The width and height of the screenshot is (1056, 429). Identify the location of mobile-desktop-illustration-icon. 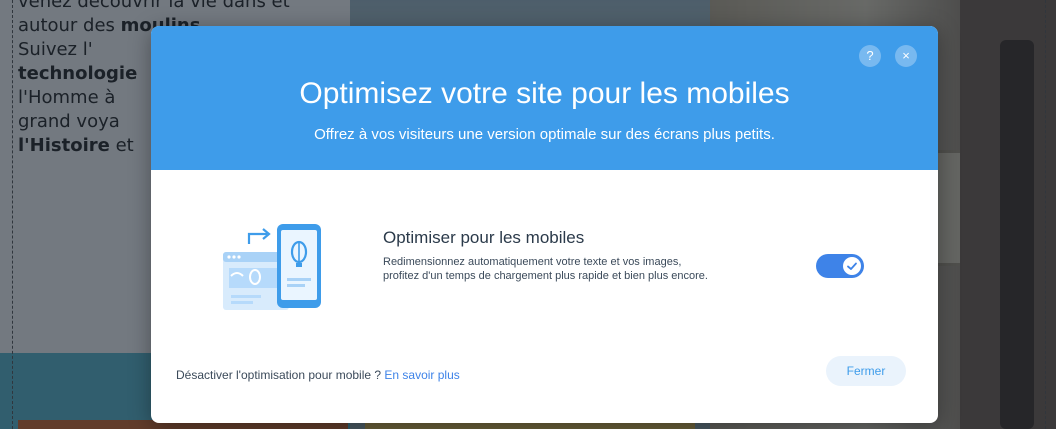
(272, 267).